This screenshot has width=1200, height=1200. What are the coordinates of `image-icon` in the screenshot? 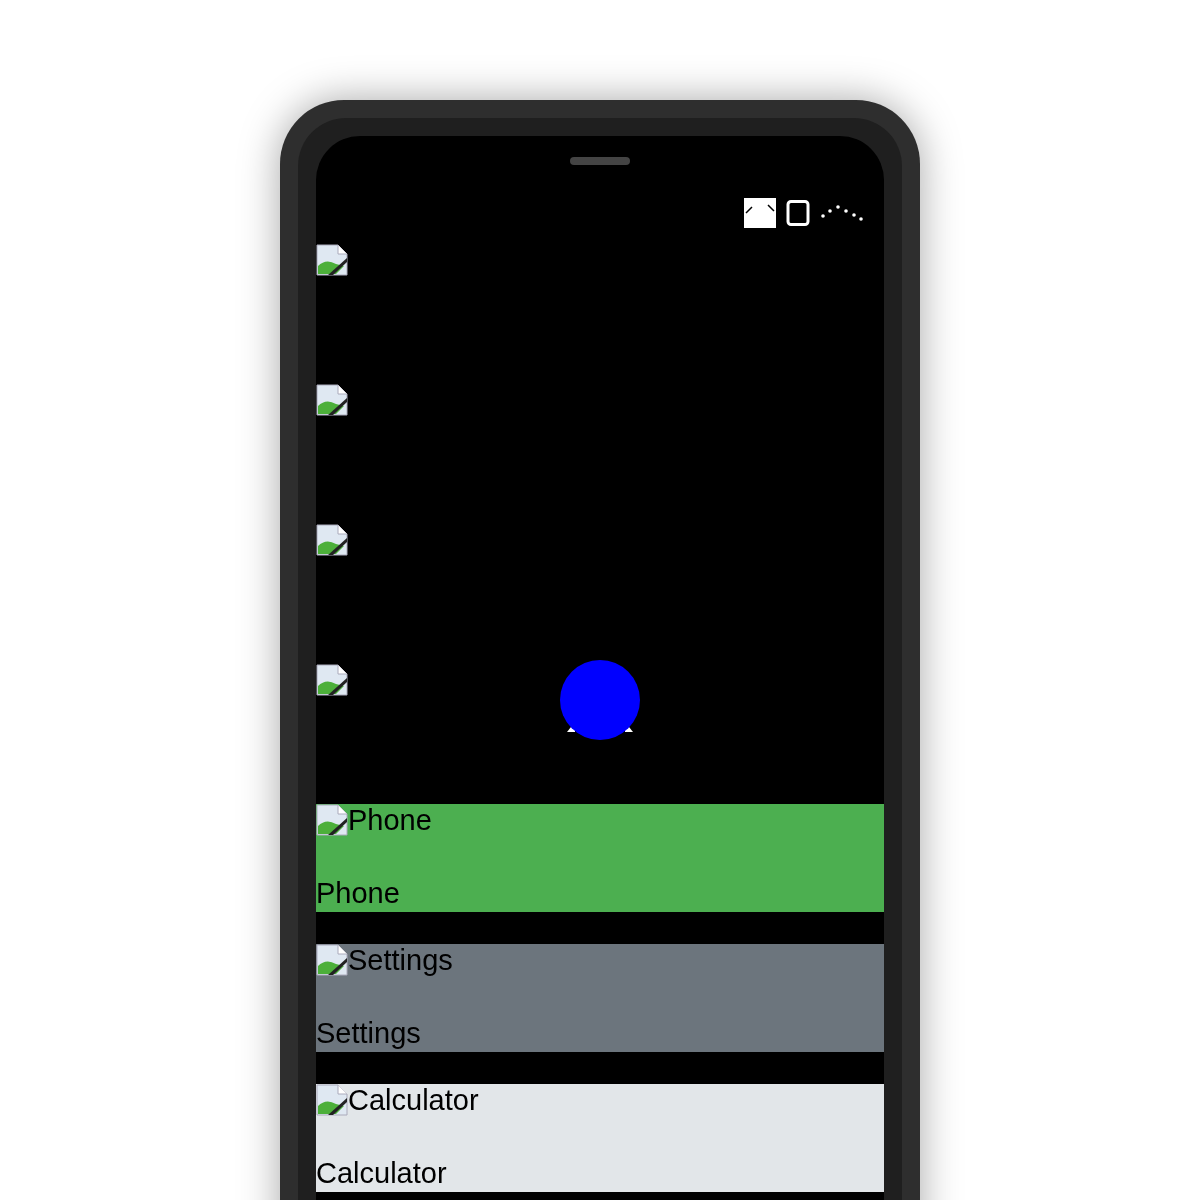 It's located at (760, 213).